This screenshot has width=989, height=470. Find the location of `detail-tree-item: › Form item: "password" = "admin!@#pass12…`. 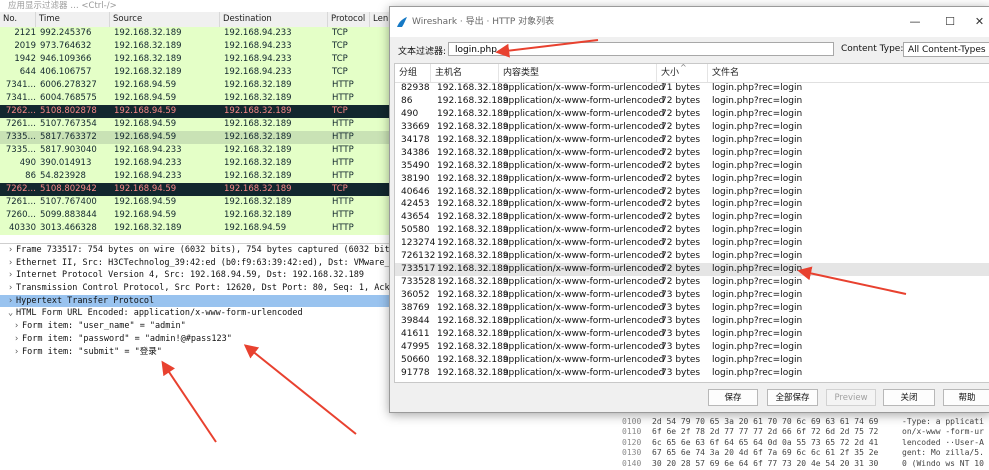

detail-tree-item: › Form item: "password" = "admin!@#pass12… is located at coordinates (200, 339).